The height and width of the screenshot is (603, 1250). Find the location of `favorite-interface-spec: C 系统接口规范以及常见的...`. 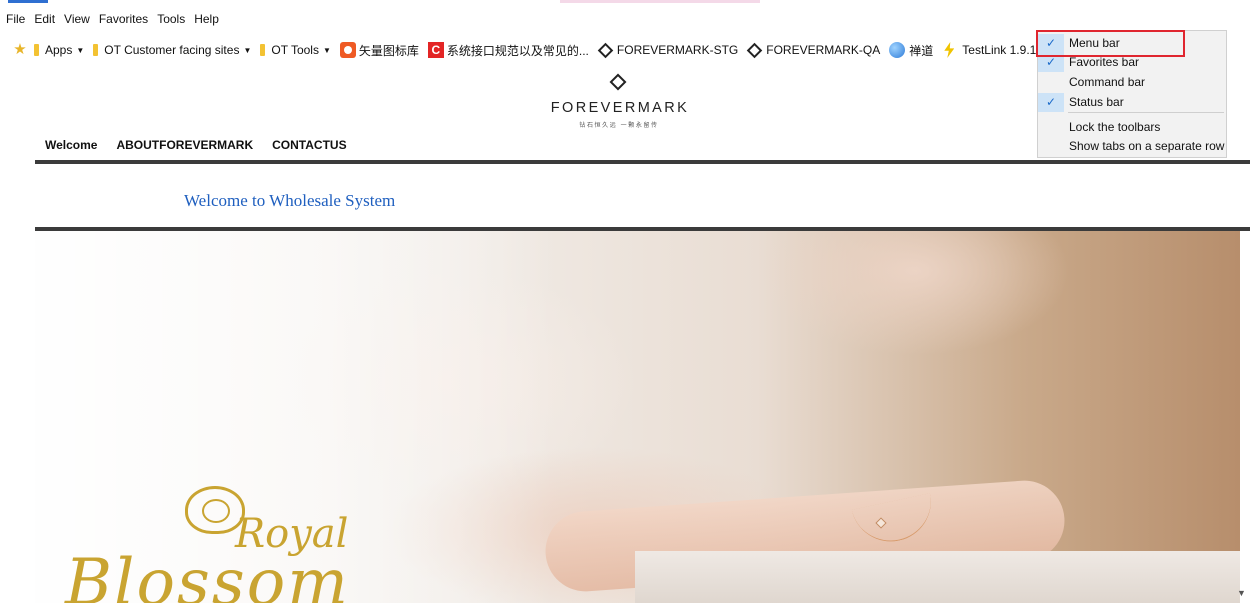

favorite-interface-spec: C 系统接口规范以及常见的... is located at coordinates (508, 50).